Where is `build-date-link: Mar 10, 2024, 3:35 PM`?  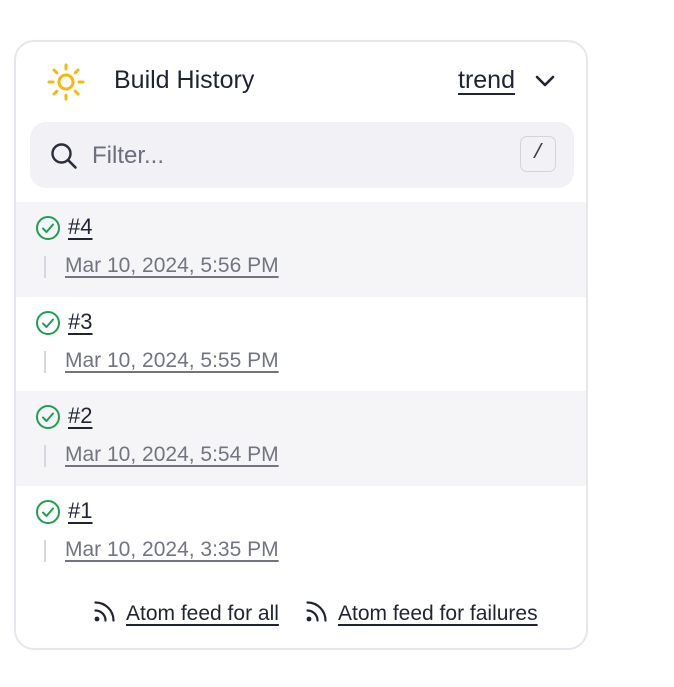
build-date-link: Mar 10, 2024, 3:35 PM is located at coordinates (172, 550).